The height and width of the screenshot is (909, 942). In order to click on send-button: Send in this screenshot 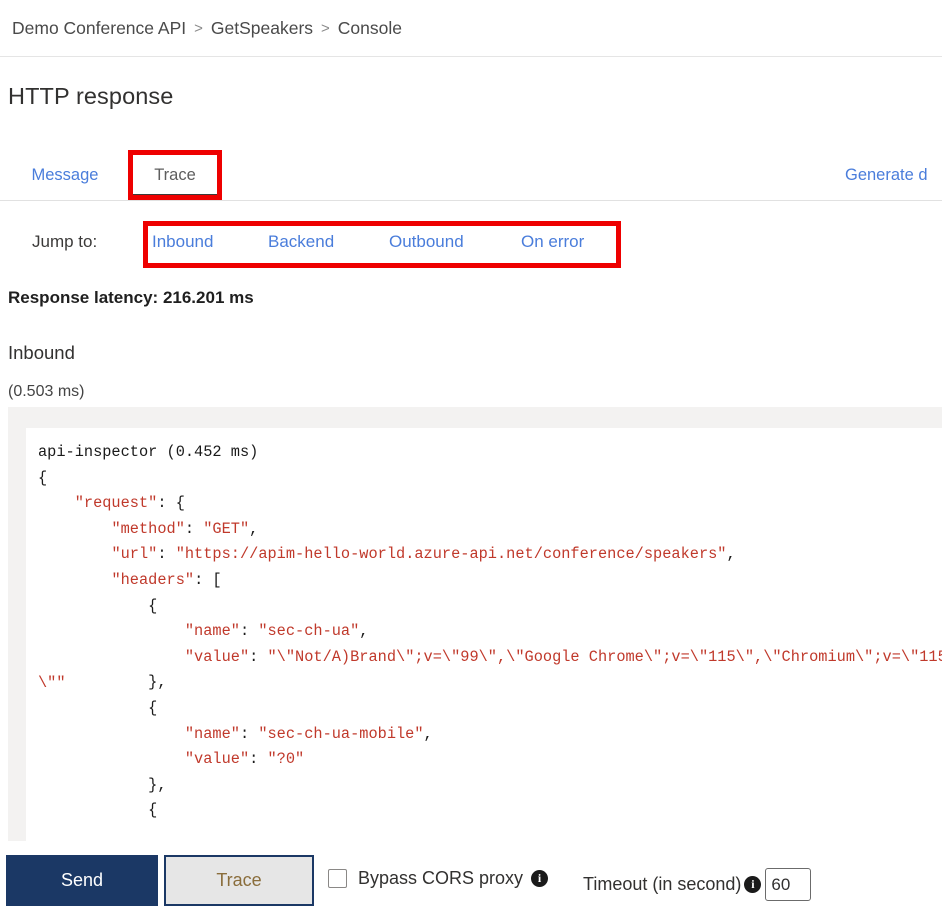, I will do `click(82, 880)`.